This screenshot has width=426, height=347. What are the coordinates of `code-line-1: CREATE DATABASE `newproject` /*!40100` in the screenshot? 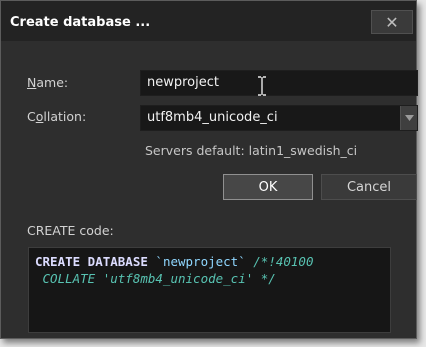 It's located at (212, 261).